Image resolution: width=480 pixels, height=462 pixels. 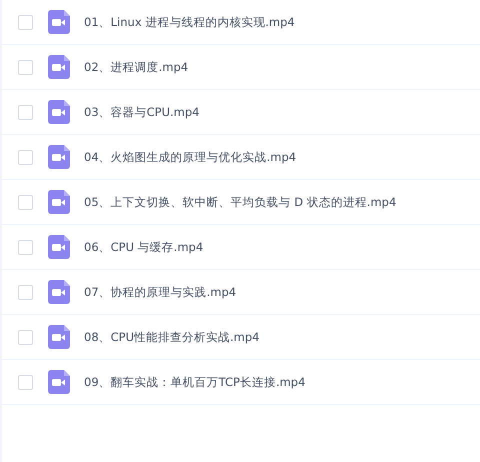 I want to click on file-name: 05、上下文切换、软中断、平均负载与 D 状态的进程.mp4, so click(x=240, y=202).